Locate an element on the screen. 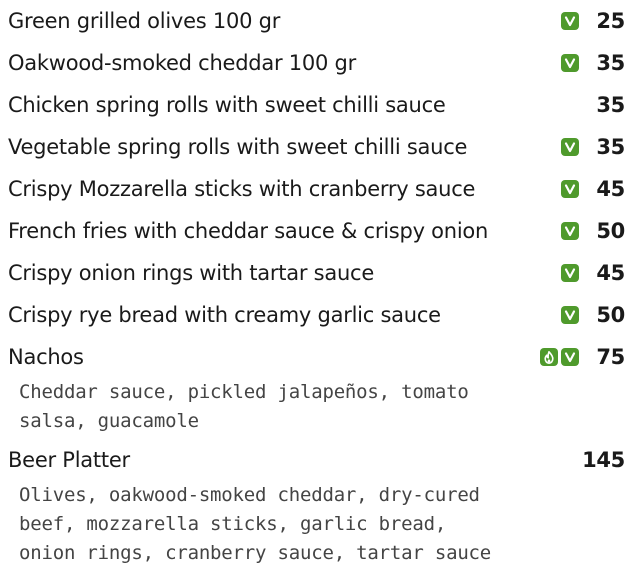 The width and height of the screenshot is (626, 568). menu-item: Oakwood-smoked cheddar 100 gr 35 is located at coordinates (317, 63).